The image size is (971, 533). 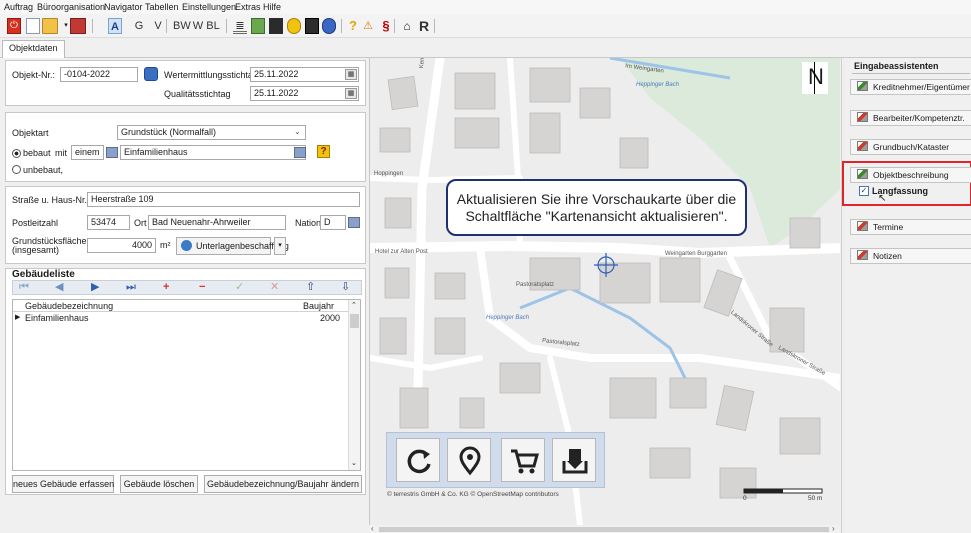 What do you see at coordinates (910, 256) in the screenshot?
I see `assistant-notizen-button: Notizen` at bounding box center [910, 256].